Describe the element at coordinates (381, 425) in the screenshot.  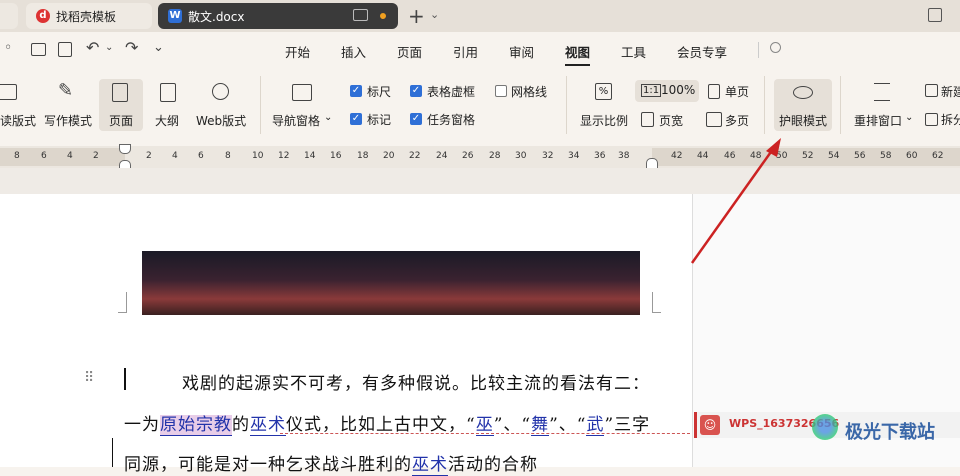
I see `text-segment: 仪式，比如上古中文，“` at that location.